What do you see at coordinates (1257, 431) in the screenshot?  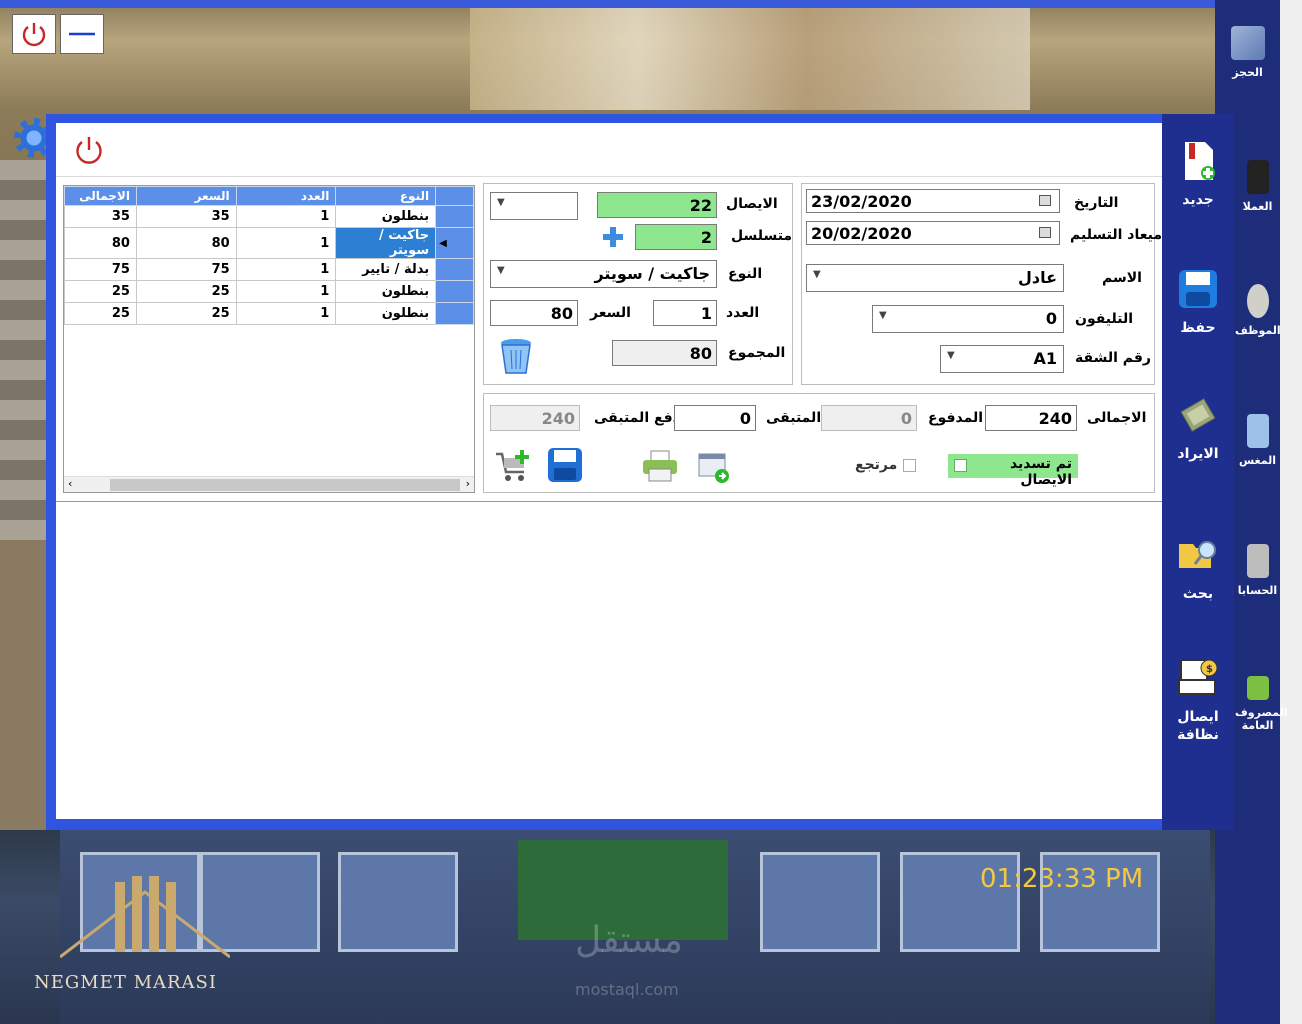 I see `washer-icon` at bounding box center [1257, 431].